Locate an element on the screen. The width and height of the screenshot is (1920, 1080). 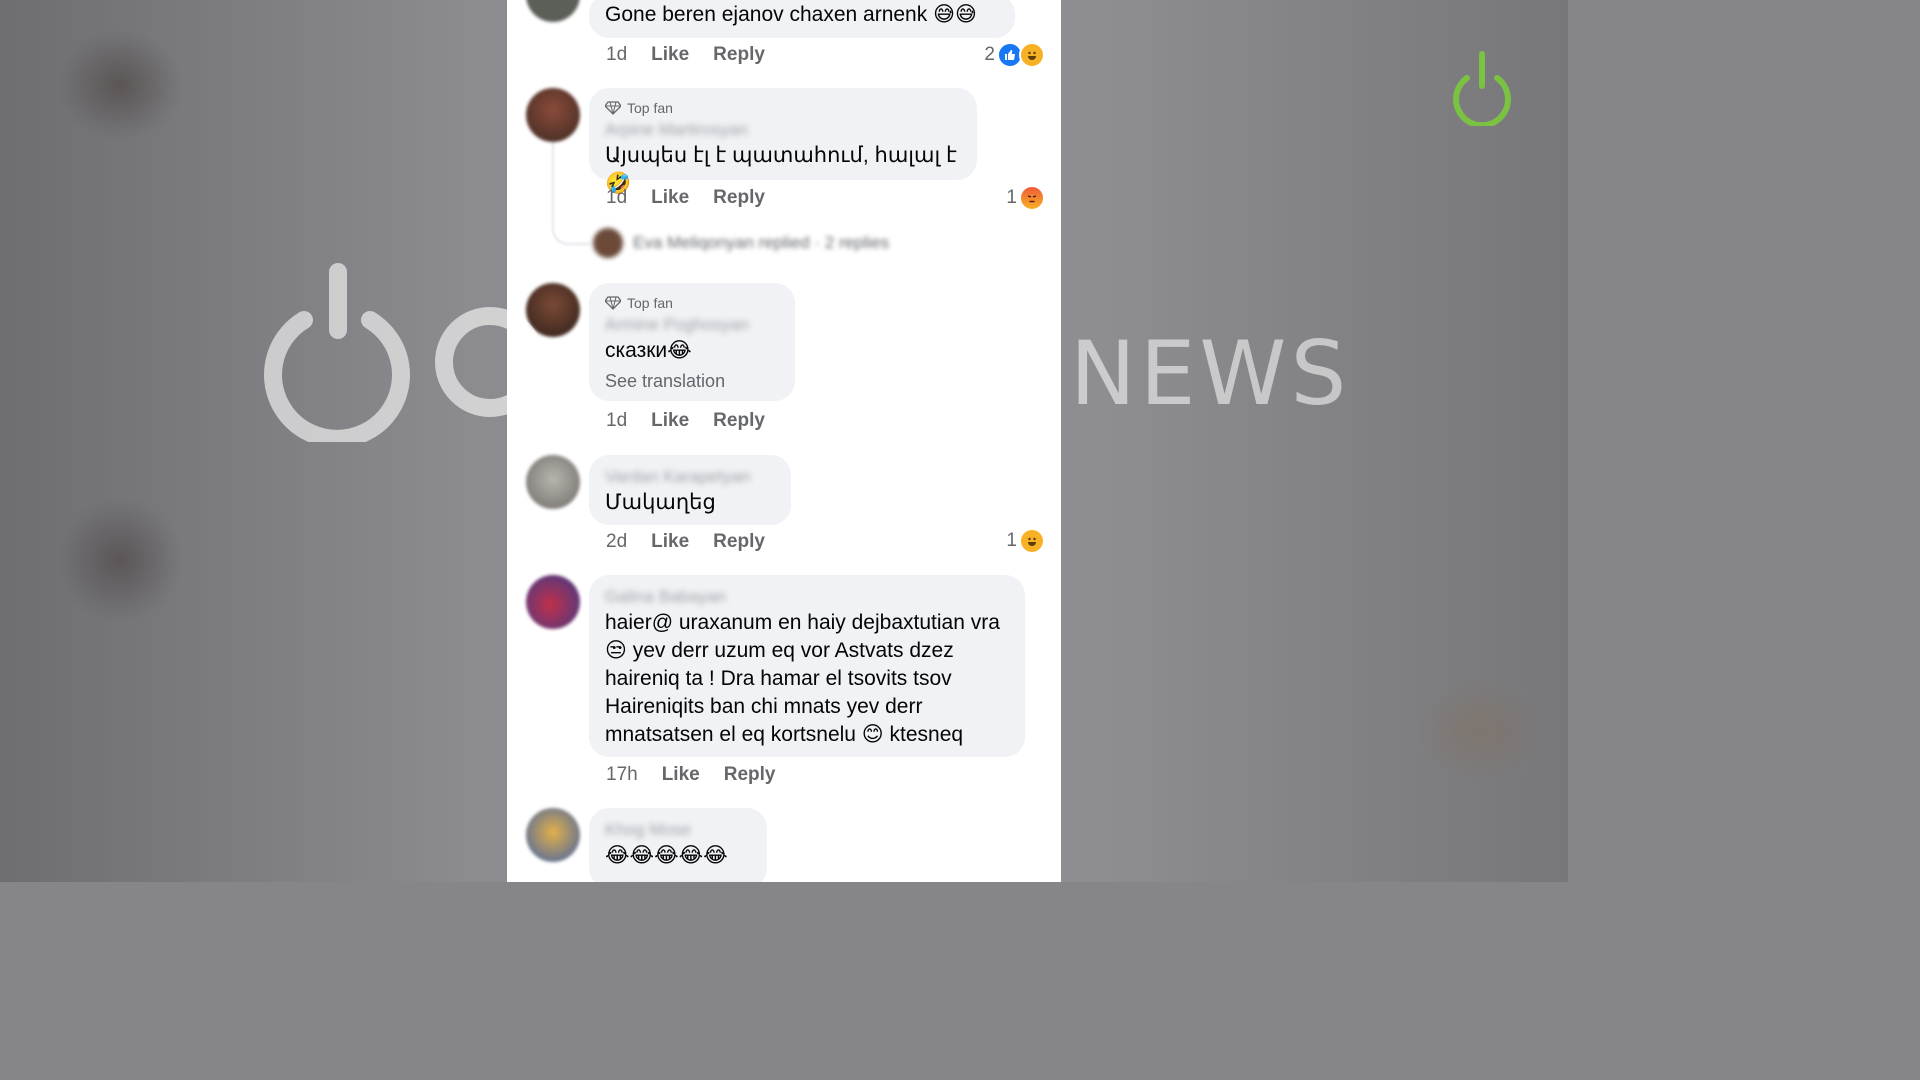
comment-actions: 17h Like Reply is located at coordinates (690, 775).